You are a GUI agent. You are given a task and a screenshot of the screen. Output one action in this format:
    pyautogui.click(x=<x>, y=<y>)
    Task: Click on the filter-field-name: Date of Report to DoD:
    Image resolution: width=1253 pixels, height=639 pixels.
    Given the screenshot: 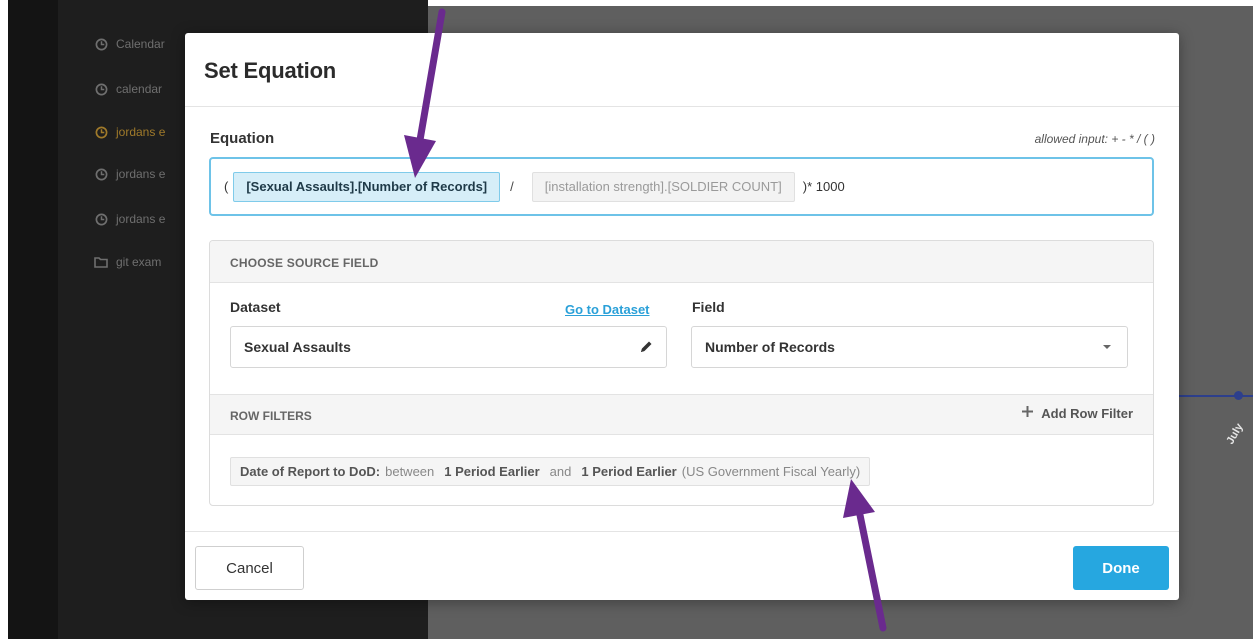 What is the action you would take?
    pyautogui.click(x=310, y=471)
    